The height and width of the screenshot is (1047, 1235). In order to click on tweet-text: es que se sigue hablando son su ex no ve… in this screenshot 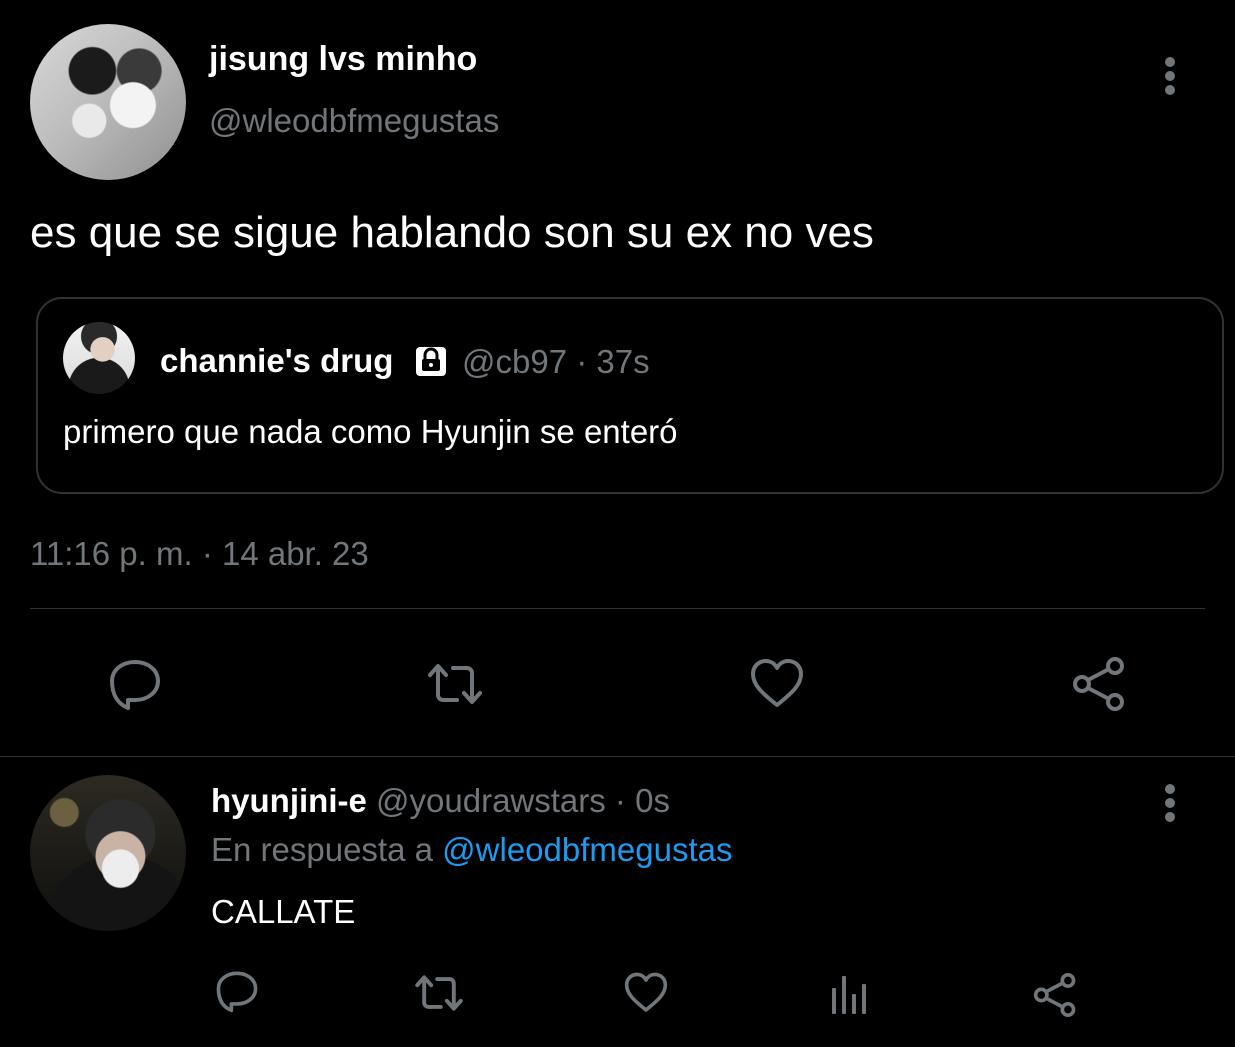, I will do `click(452, 232)`.